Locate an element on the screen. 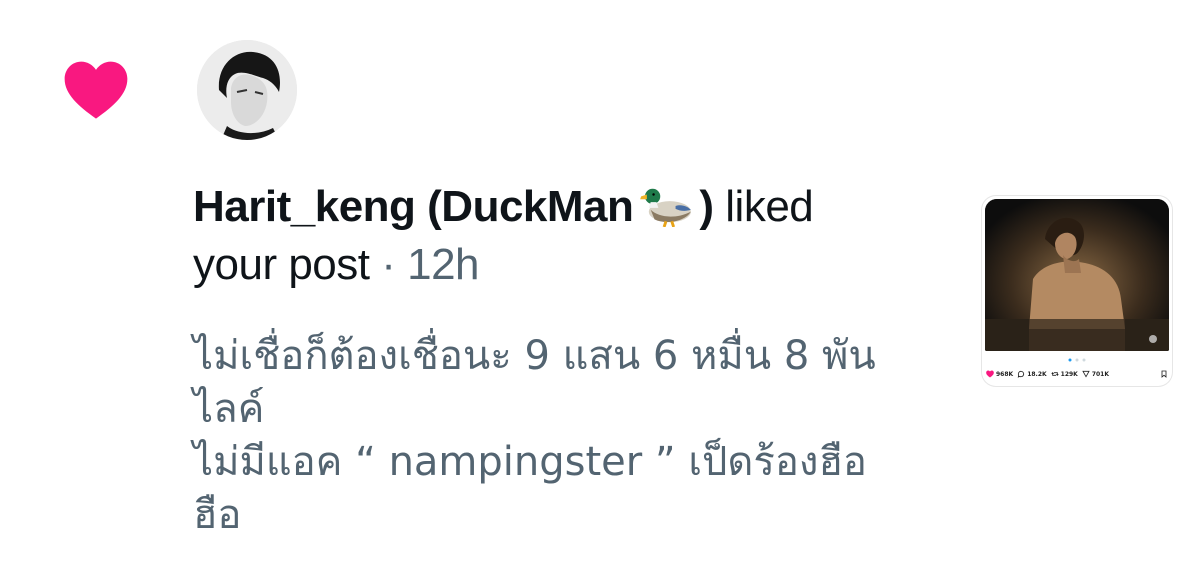 This screenshot has width=1200, height=584. share-stat is located at coordinates (1164, 374).